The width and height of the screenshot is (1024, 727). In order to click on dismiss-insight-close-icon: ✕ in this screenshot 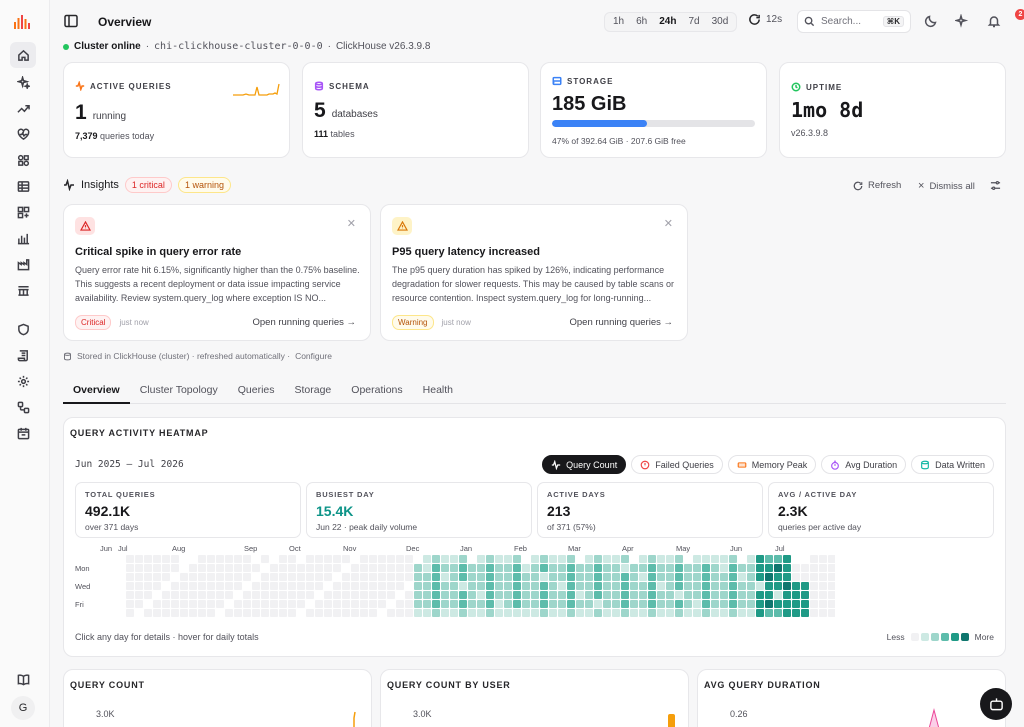, I will do `click(351, 223)`.